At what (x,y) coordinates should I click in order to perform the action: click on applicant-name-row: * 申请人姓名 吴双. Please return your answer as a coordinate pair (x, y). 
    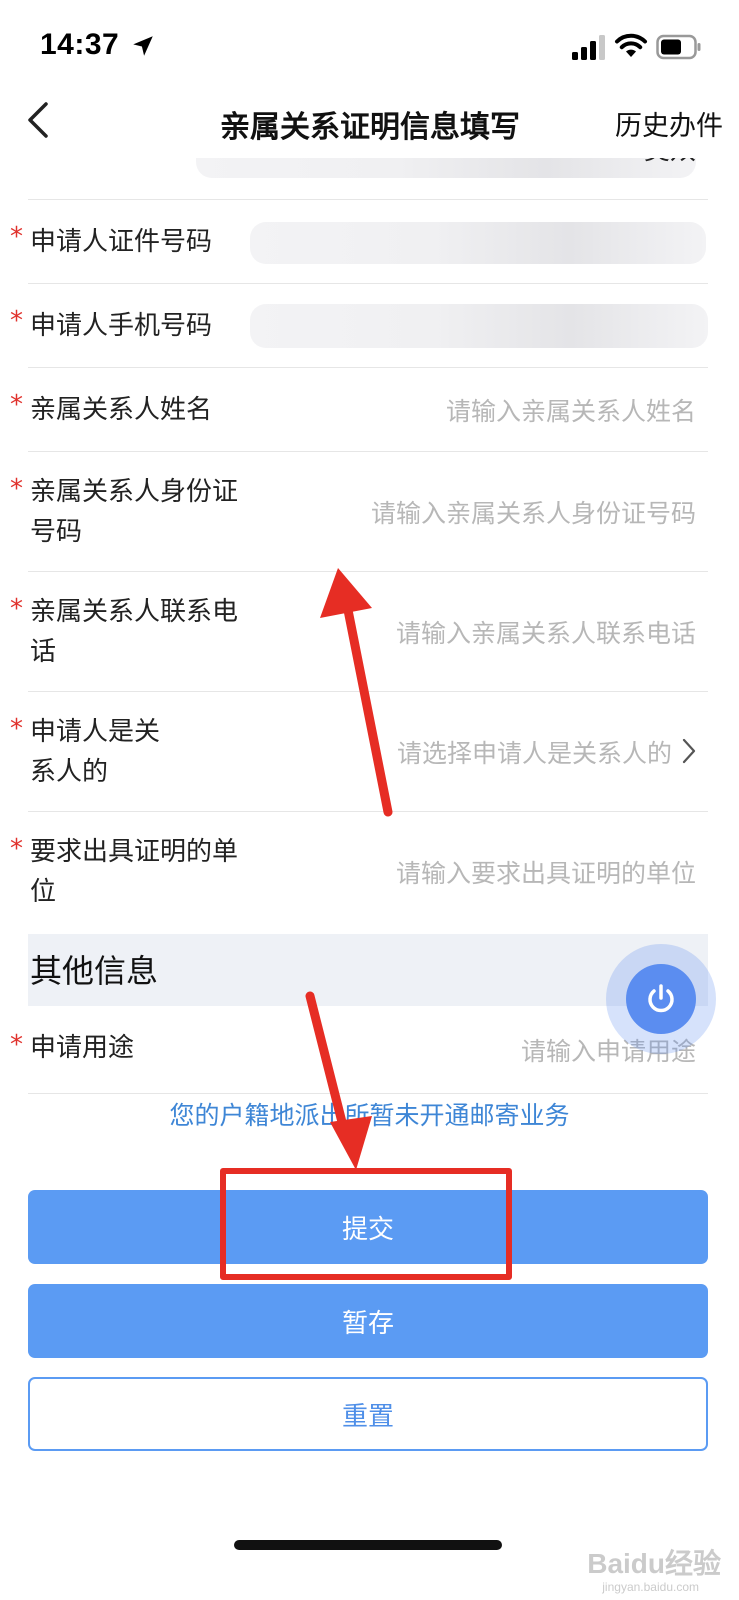
    Looking at the image, I should click on (368, 179).